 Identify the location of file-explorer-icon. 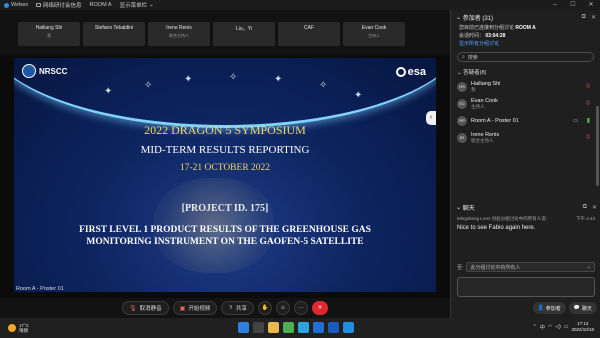
(273, 327).